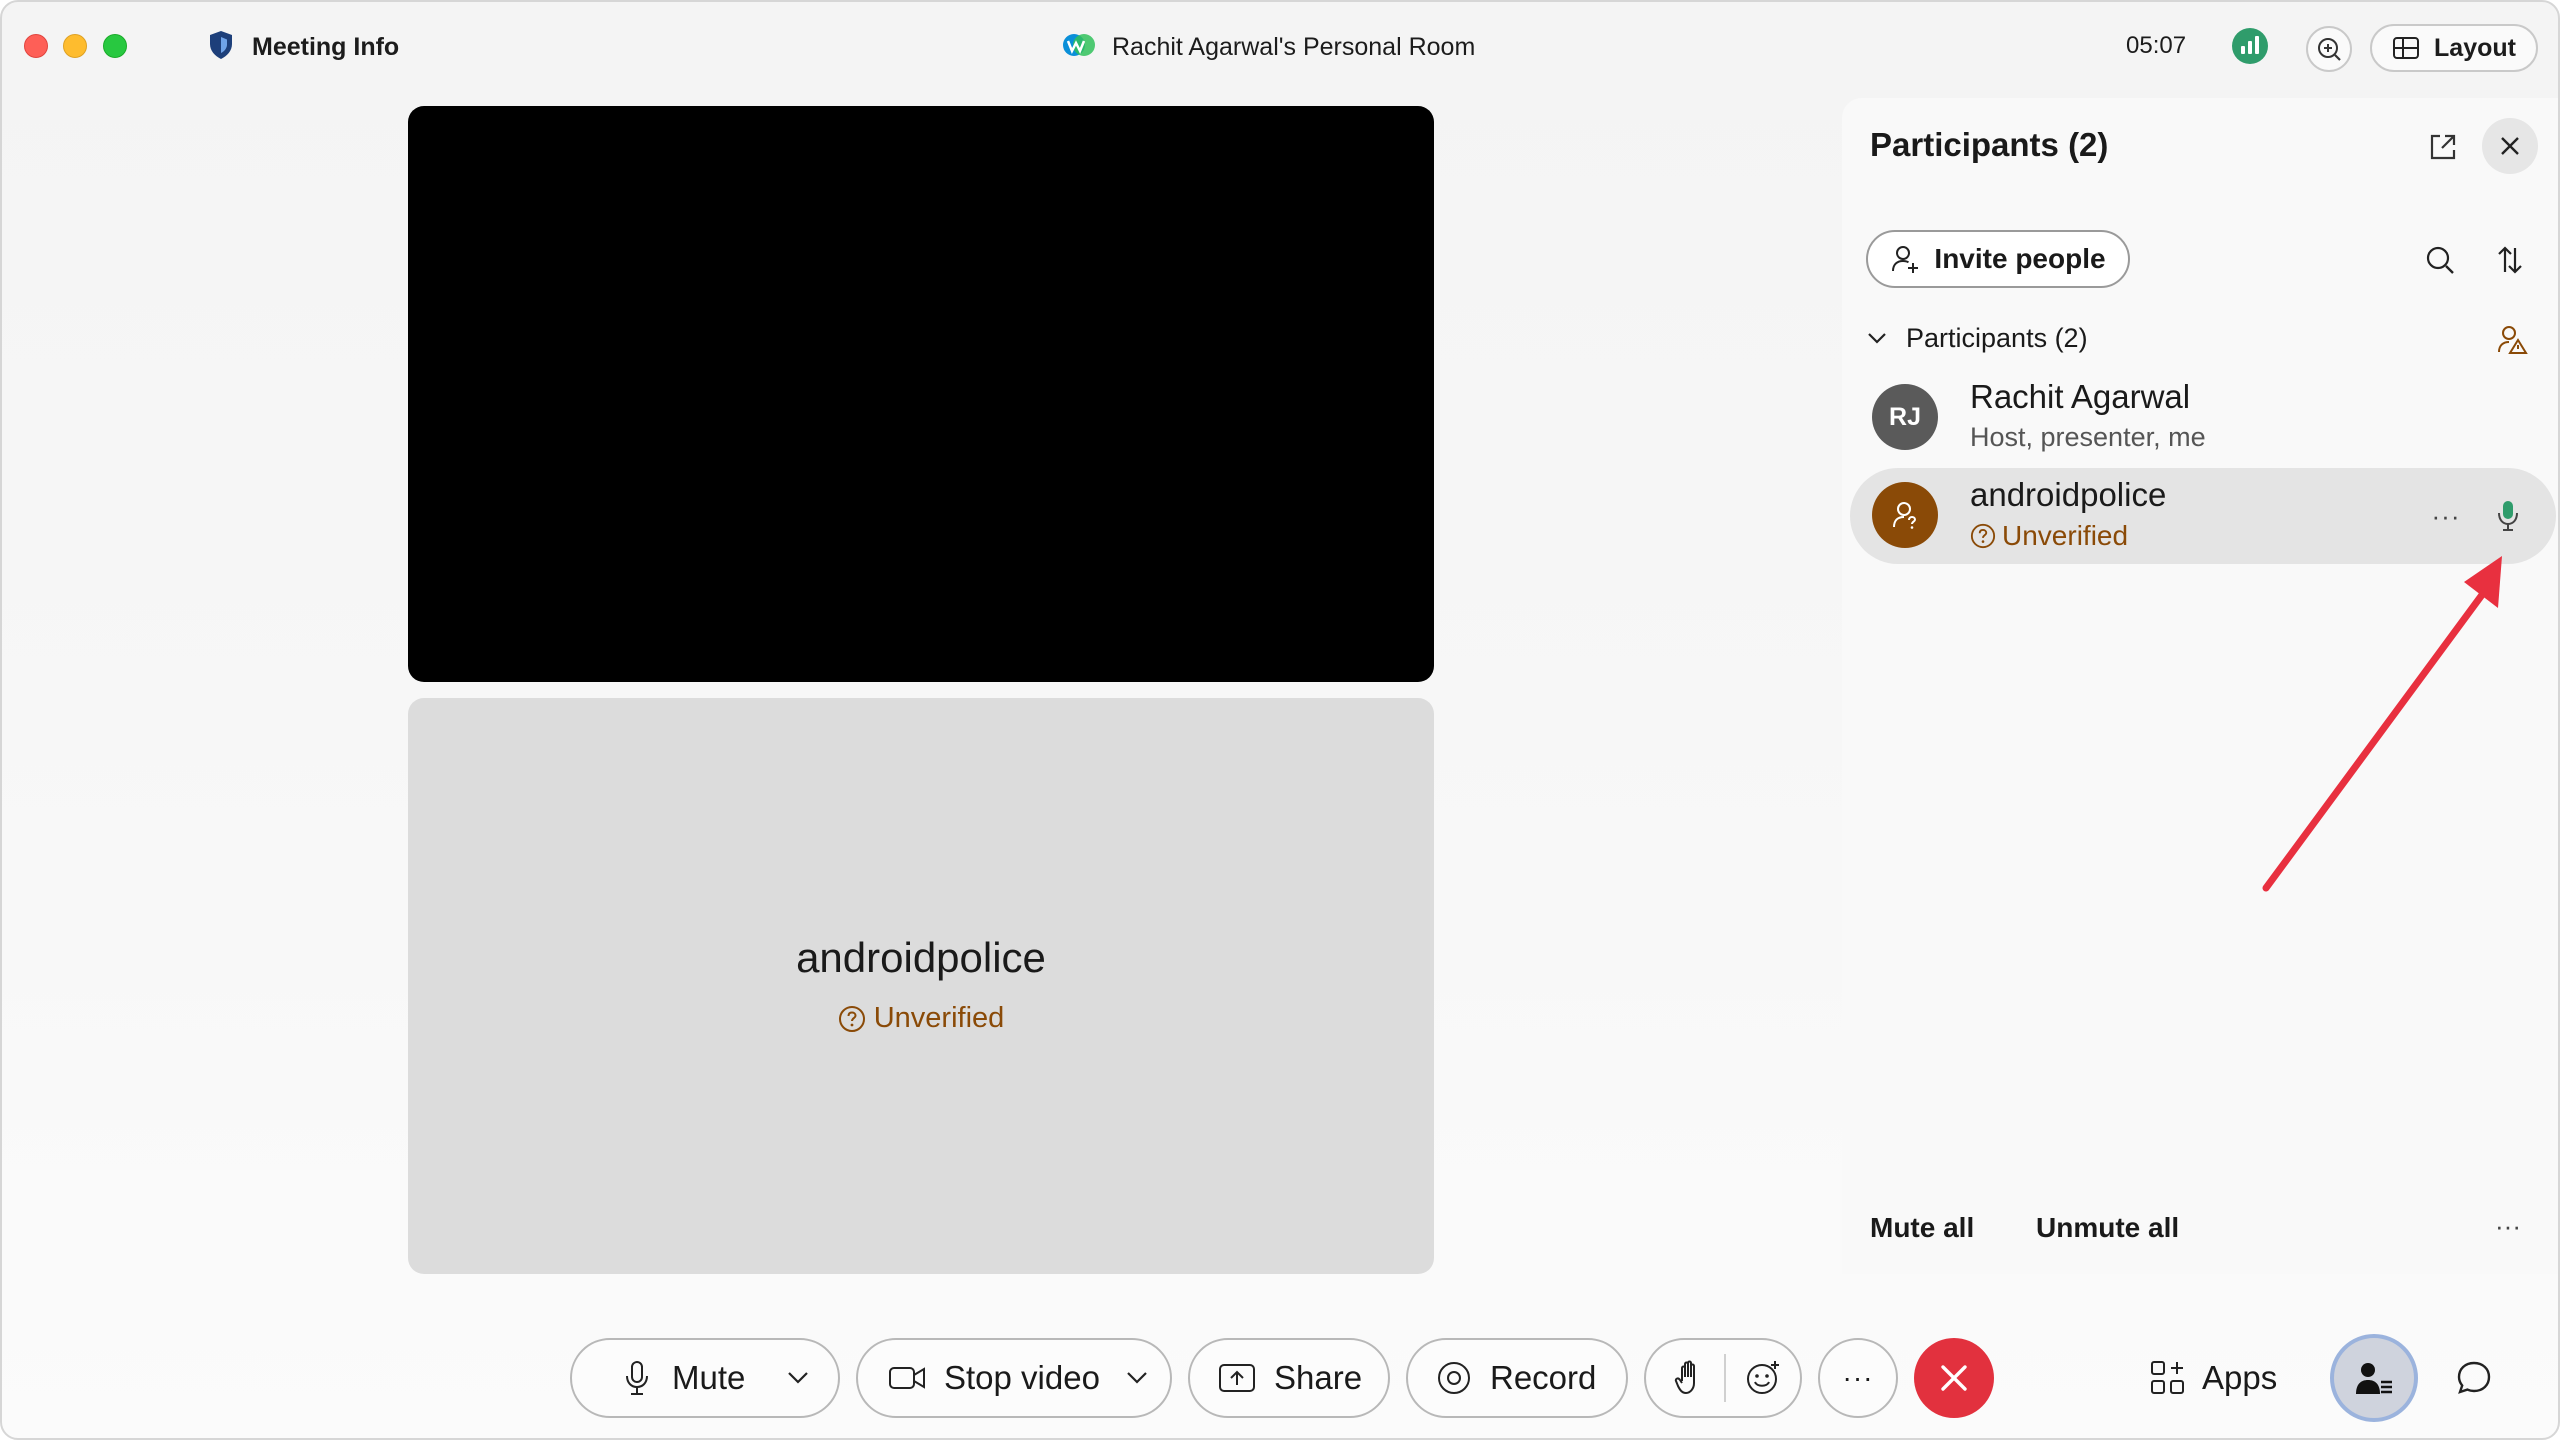 The width and height of the screenshot is (2560, 1440). Describe the element at coordinates (2475, 47) in the screenshot. I see `layout-label: Layout` at that location.